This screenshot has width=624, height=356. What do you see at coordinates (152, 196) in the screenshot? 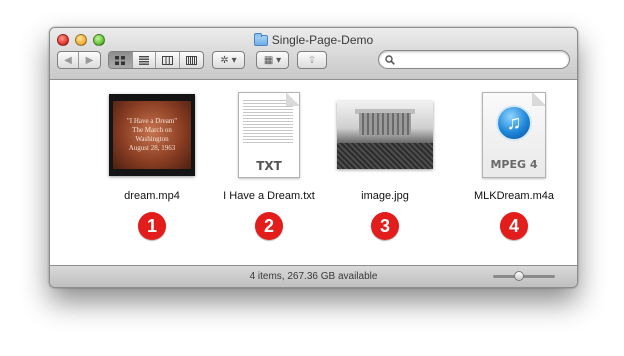
I see `file-name: dream.mp4` at bounding box center [152, 196].